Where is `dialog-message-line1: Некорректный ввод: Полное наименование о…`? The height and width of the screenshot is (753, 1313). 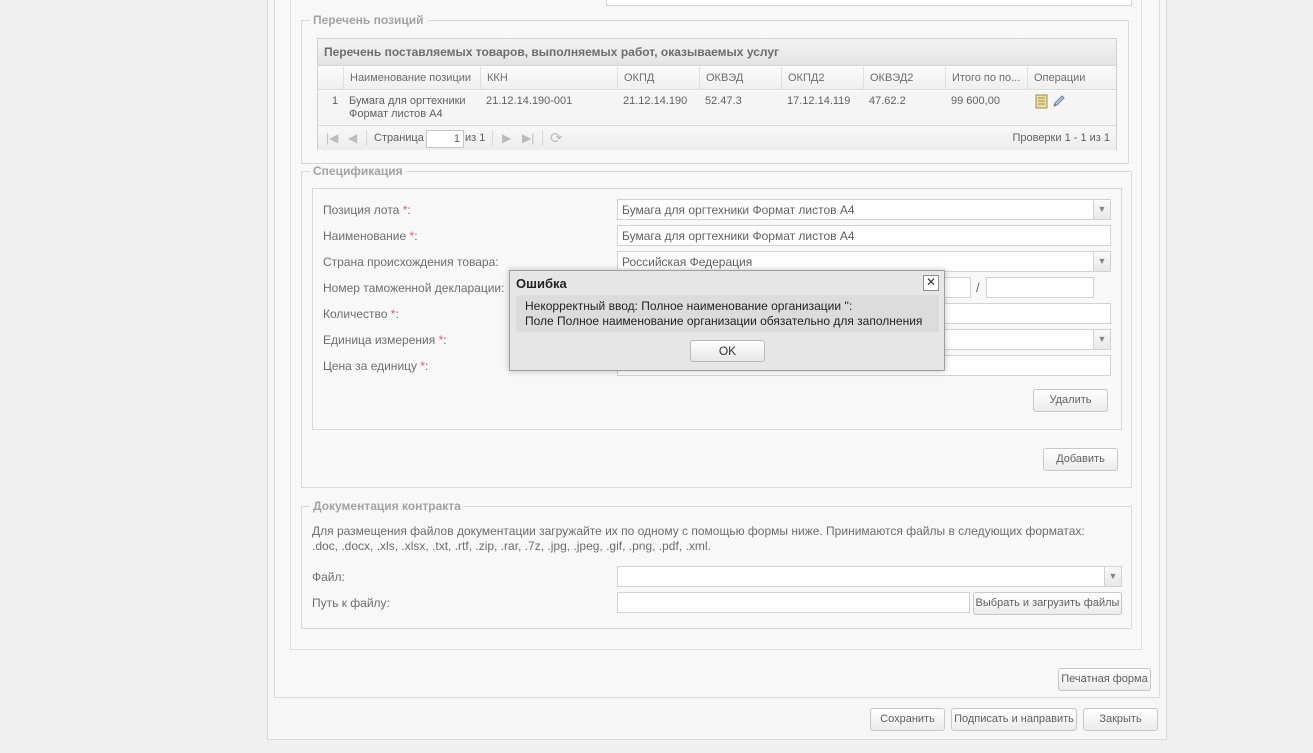 dialog-message-line1: Некорректный ввод: Полное наименование о… is located at coordinates (689, 306).